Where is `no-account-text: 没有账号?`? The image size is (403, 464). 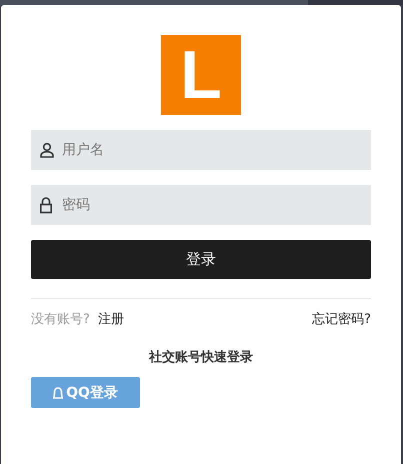
no-account-text: 没有账号? is located at coordinates (60, 319).